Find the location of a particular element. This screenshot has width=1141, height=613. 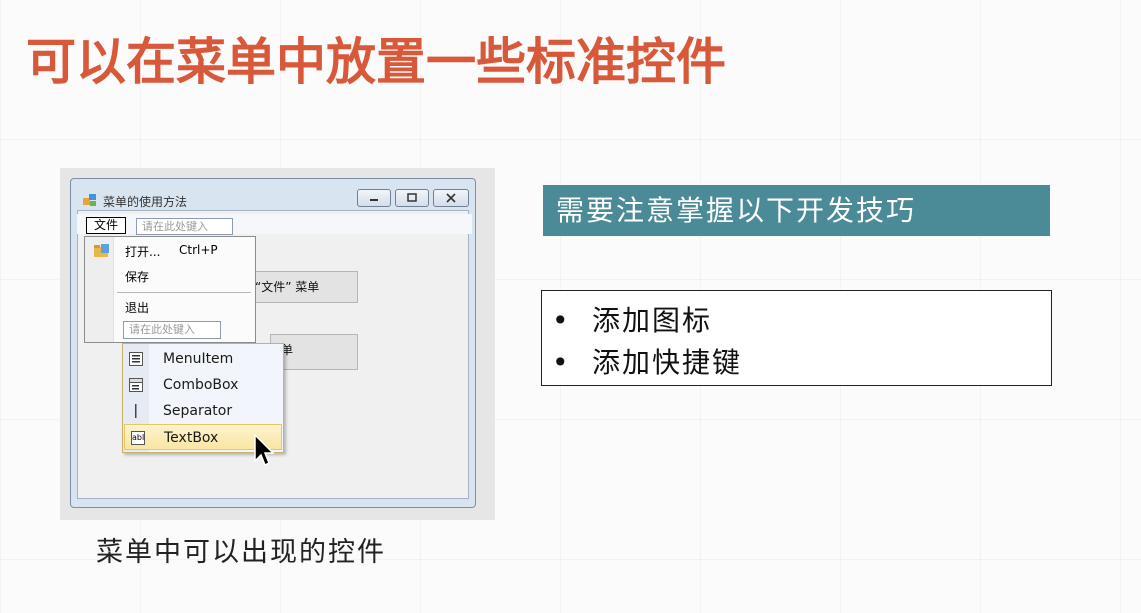

combobox-icon is located at coordinates (136, 385).